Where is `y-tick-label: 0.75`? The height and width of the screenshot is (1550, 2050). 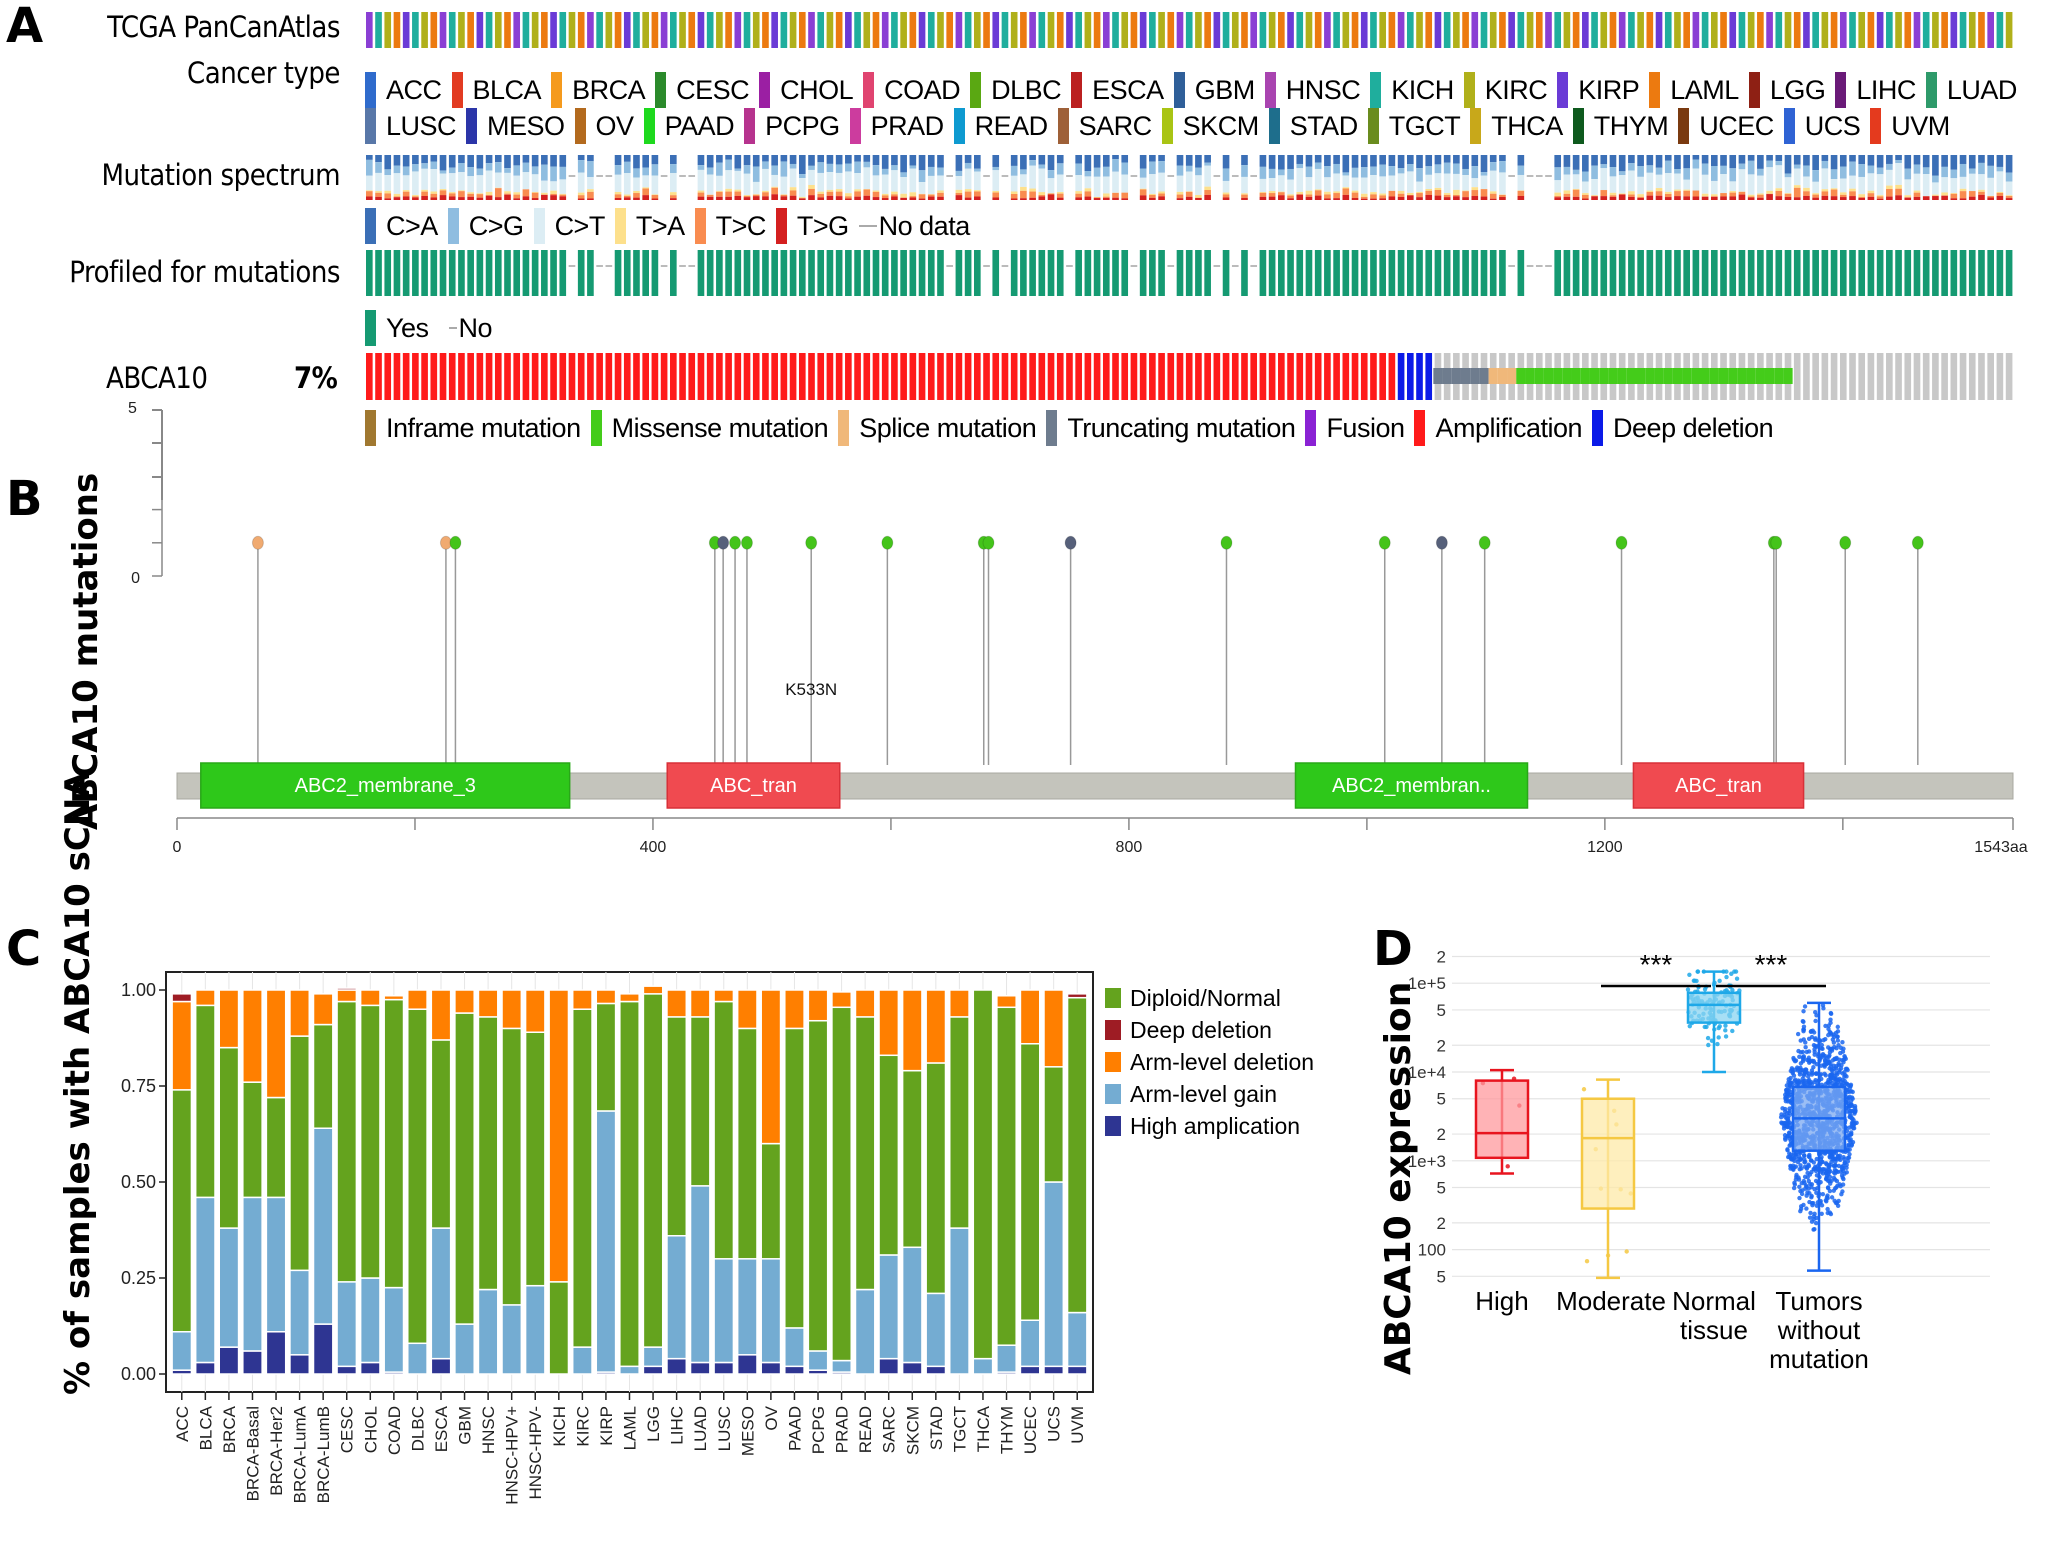
y-tick-label: 0.75 is located at coordinates (138, 1086).